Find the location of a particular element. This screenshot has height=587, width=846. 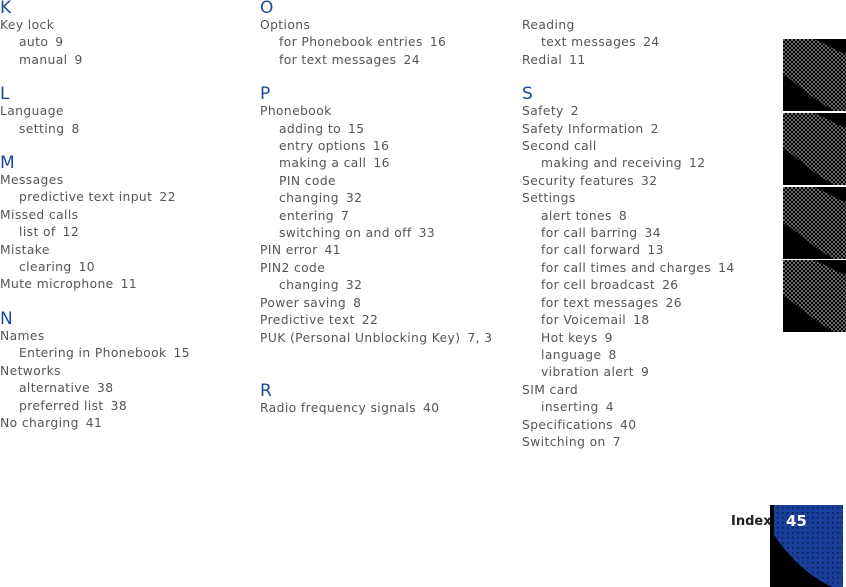

index-subentry: clearing 10 is located at coordinates (125, 267).